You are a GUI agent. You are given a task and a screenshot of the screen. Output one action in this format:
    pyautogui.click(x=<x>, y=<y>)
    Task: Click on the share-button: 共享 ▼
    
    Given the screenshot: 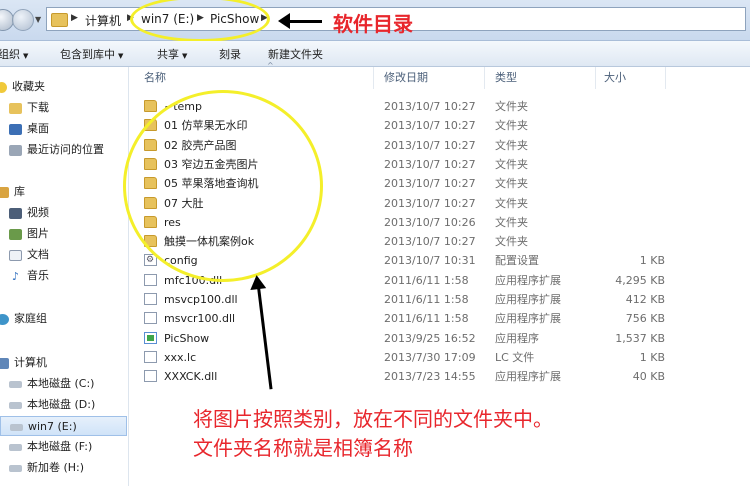 What is the action you would take?
    pyautogui.click(x=172, y=54)
    